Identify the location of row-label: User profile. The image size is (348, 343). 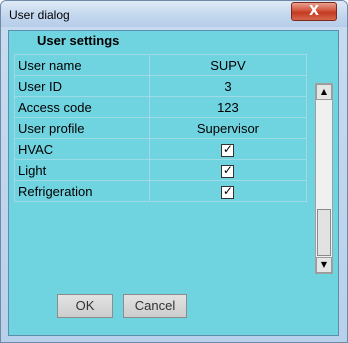
(82, 128).